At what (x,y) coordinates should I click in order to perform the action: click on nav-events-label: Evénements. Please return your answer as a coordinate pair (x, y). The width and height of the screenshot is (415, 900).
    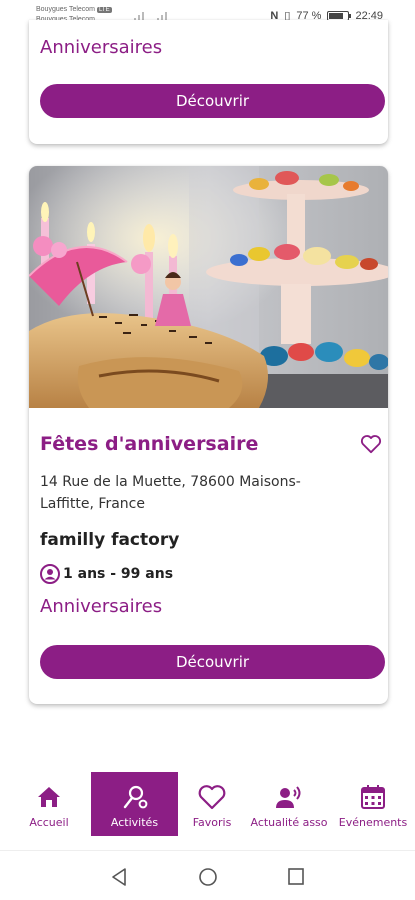
    Looking at the image, I should click on (373, 822).